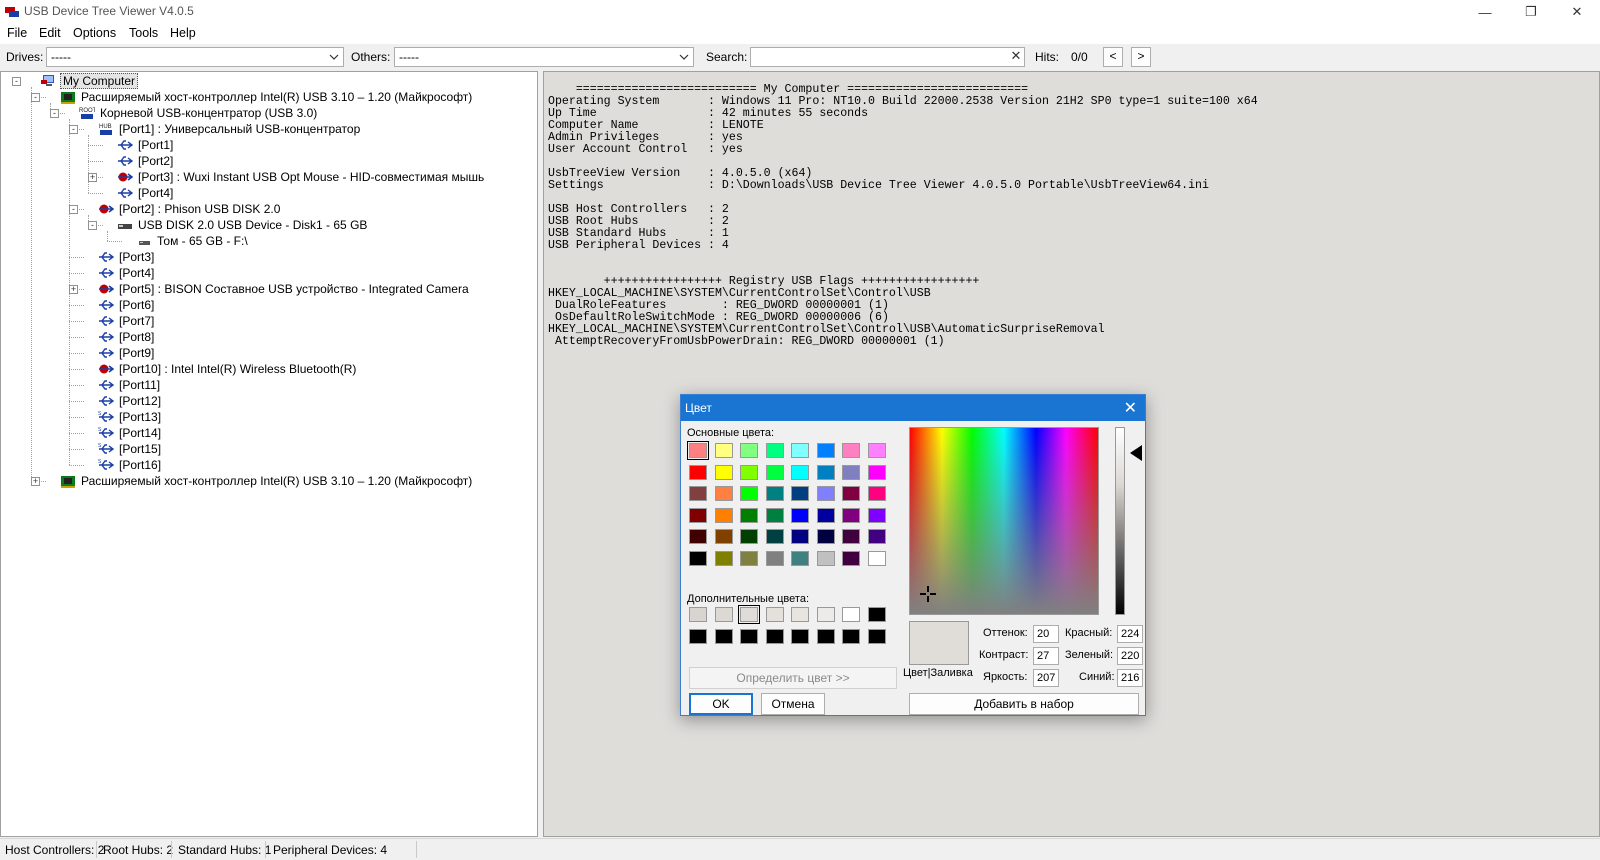 The width and height of the screenshot is (1600, 860). What do you see at coordinates (1485, 12) in the screenshot?
I see `minimize-button: —` at bounding box center [1485, 12].